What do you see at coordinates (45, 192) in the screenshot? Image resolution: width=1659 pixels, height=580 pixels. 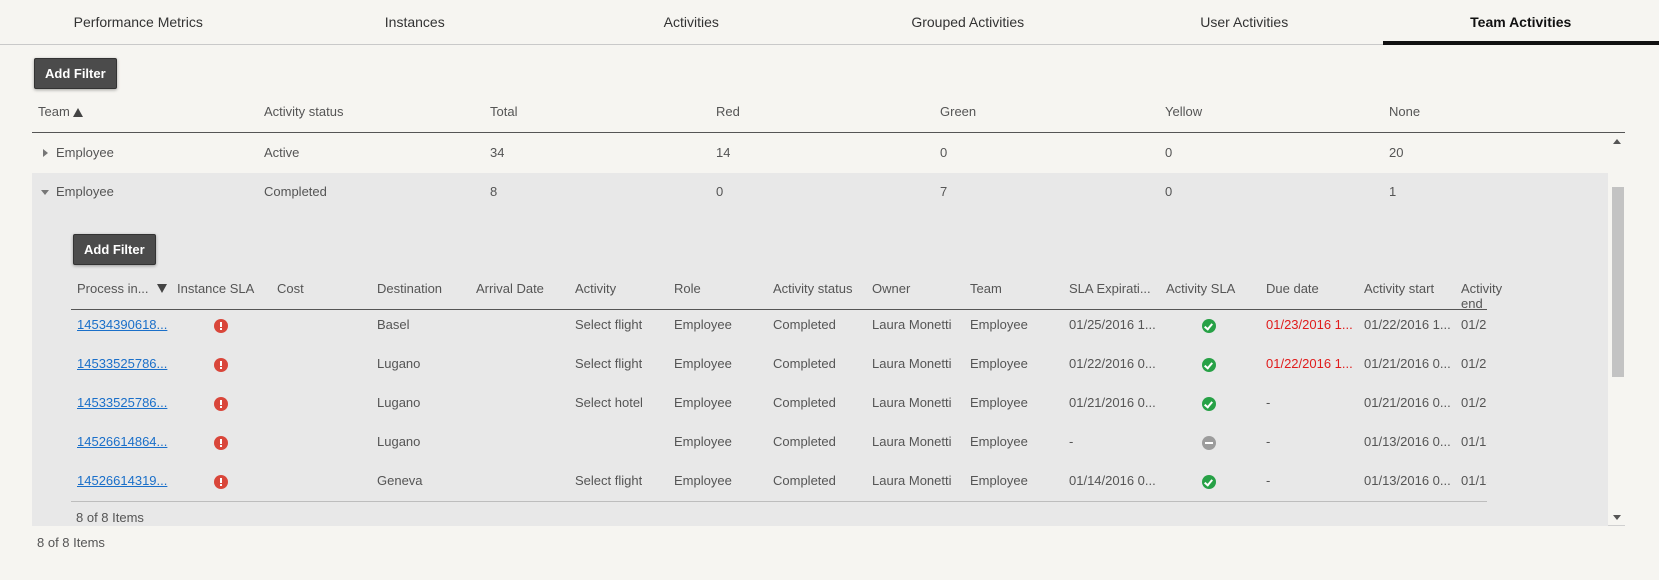 I see `collapse-caret-icon` at bounding box center [45, 192].